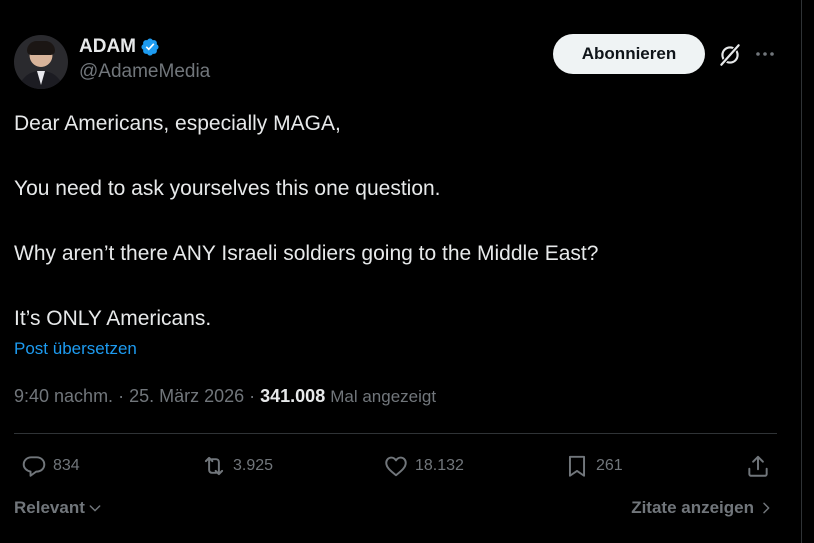  I want to click on reply-button: 834, so click(50, 466).